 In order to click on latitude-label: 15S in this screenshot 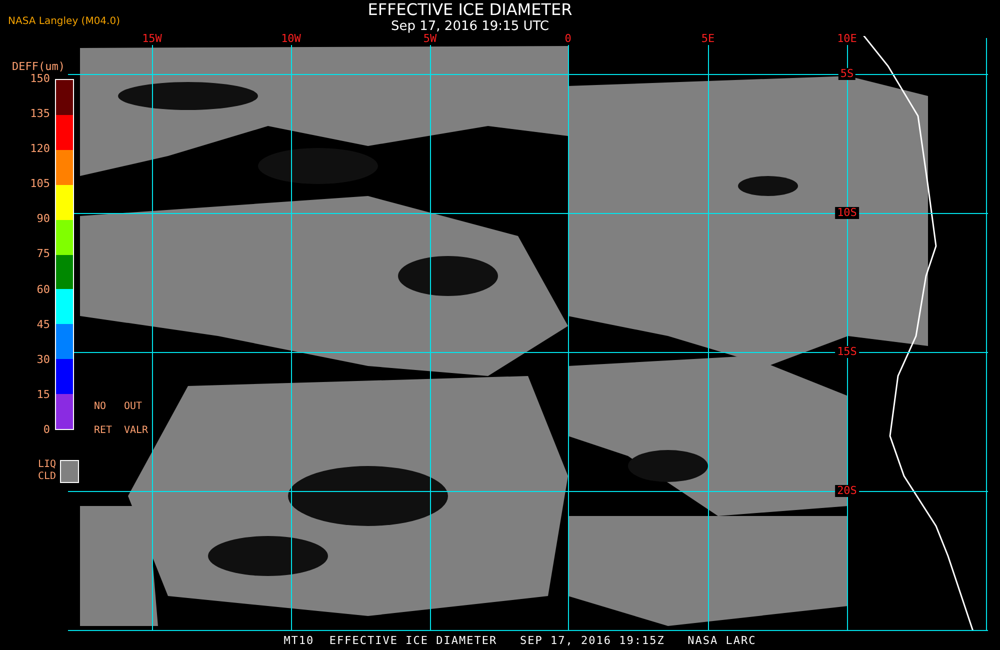, I will do `click(847, 352)`.